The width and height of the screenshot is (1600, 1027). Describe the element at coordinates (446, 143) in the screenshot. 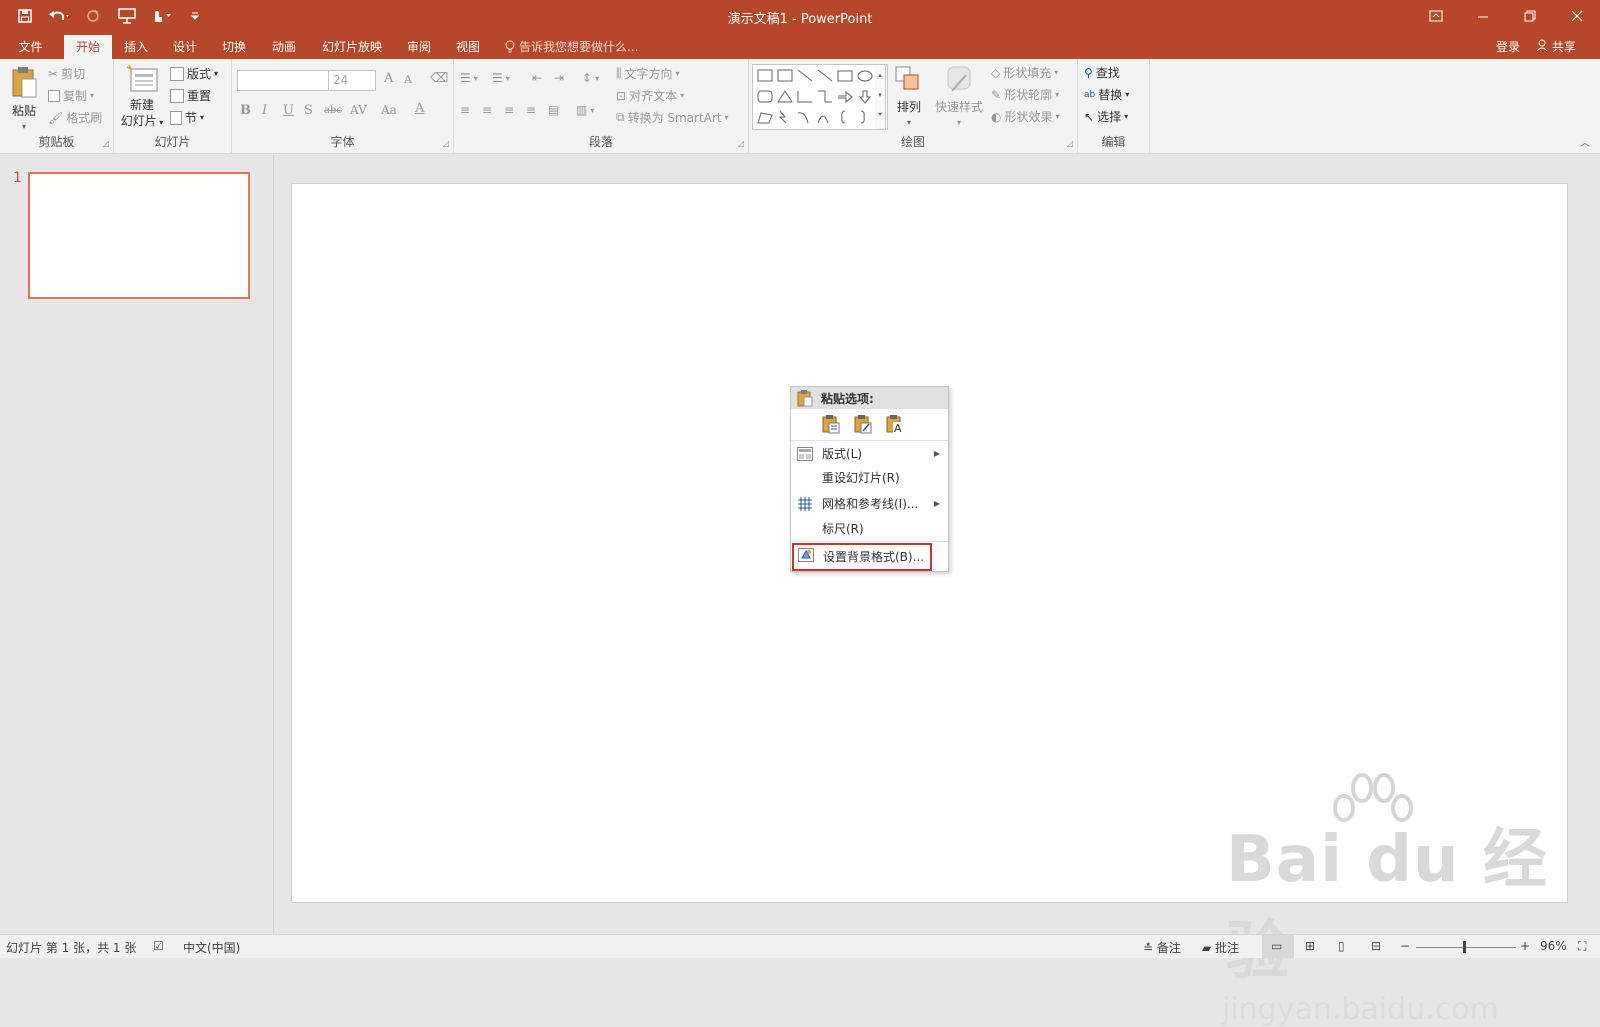

I see `font-launcher-icon: ◿` at that location.